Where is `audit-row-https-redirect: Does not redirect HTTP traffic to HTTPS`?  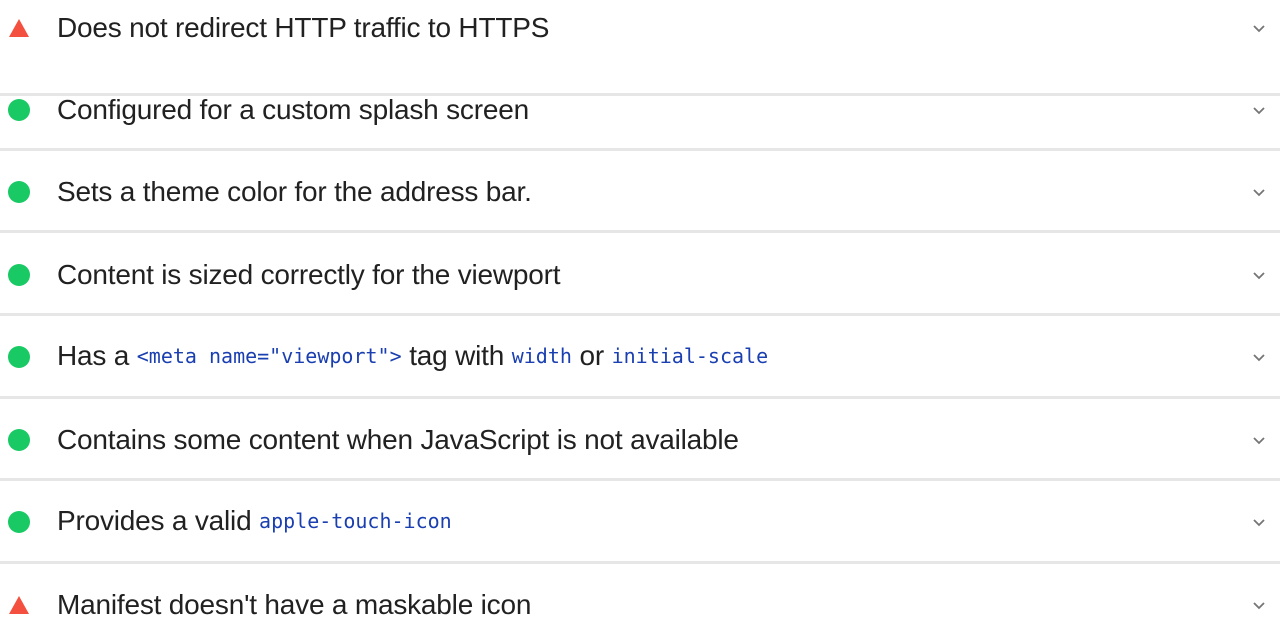
audit-row-https-redirect: Does not redirect HTTP traffic to HTTPS is located at coordinates (640, 28).